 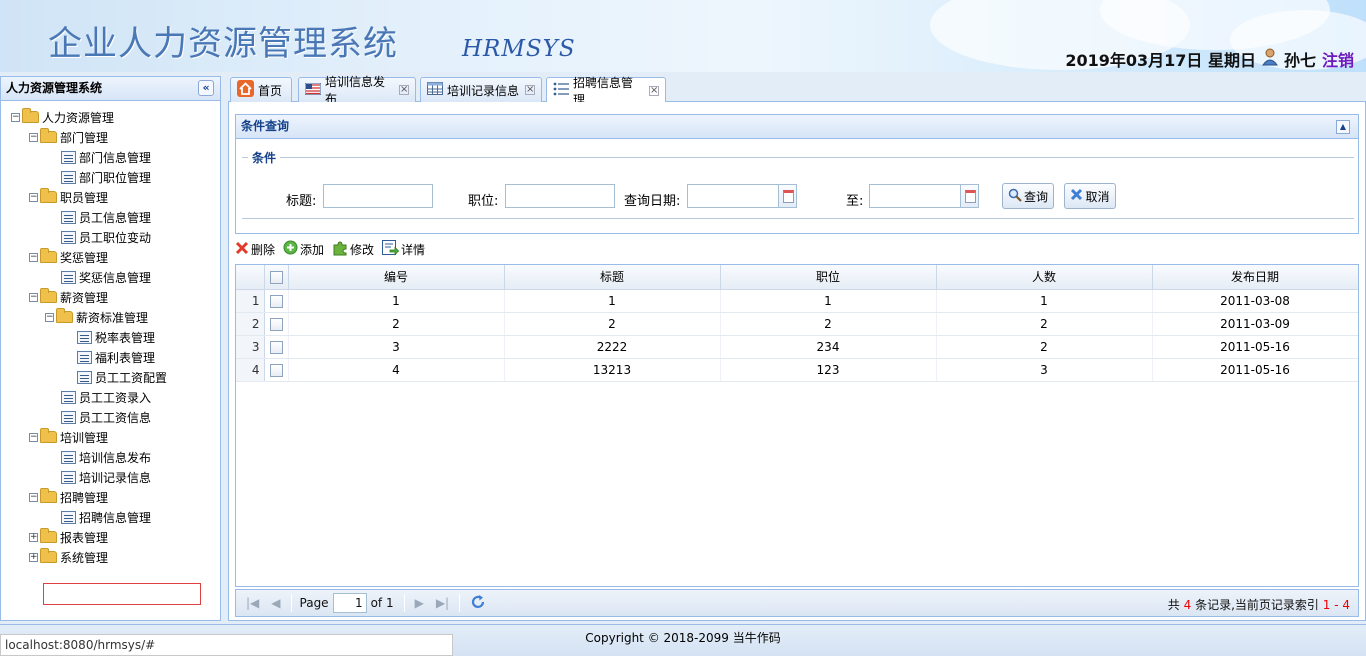 I want to click on table-row: 4 4 13213 123 3 2011-05-16, so click(x=797, y=370).